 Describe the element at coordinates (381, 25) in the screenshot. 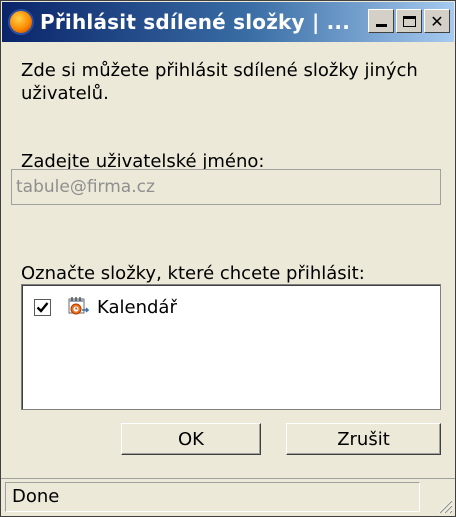

I see `minimize-icon` at that location.